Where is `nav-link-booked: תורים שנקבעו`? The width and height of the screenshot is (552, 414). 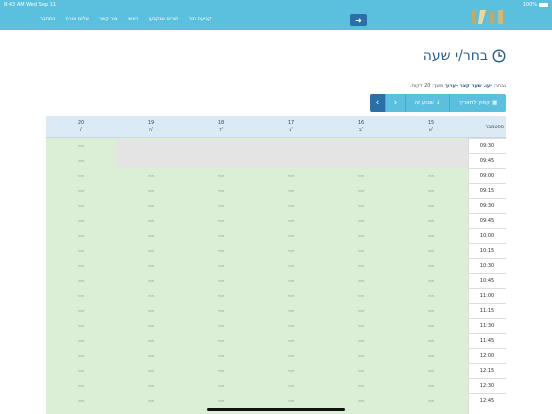
nav-link-booked: תורים שנקבעו is located at coordinates (163, 19).